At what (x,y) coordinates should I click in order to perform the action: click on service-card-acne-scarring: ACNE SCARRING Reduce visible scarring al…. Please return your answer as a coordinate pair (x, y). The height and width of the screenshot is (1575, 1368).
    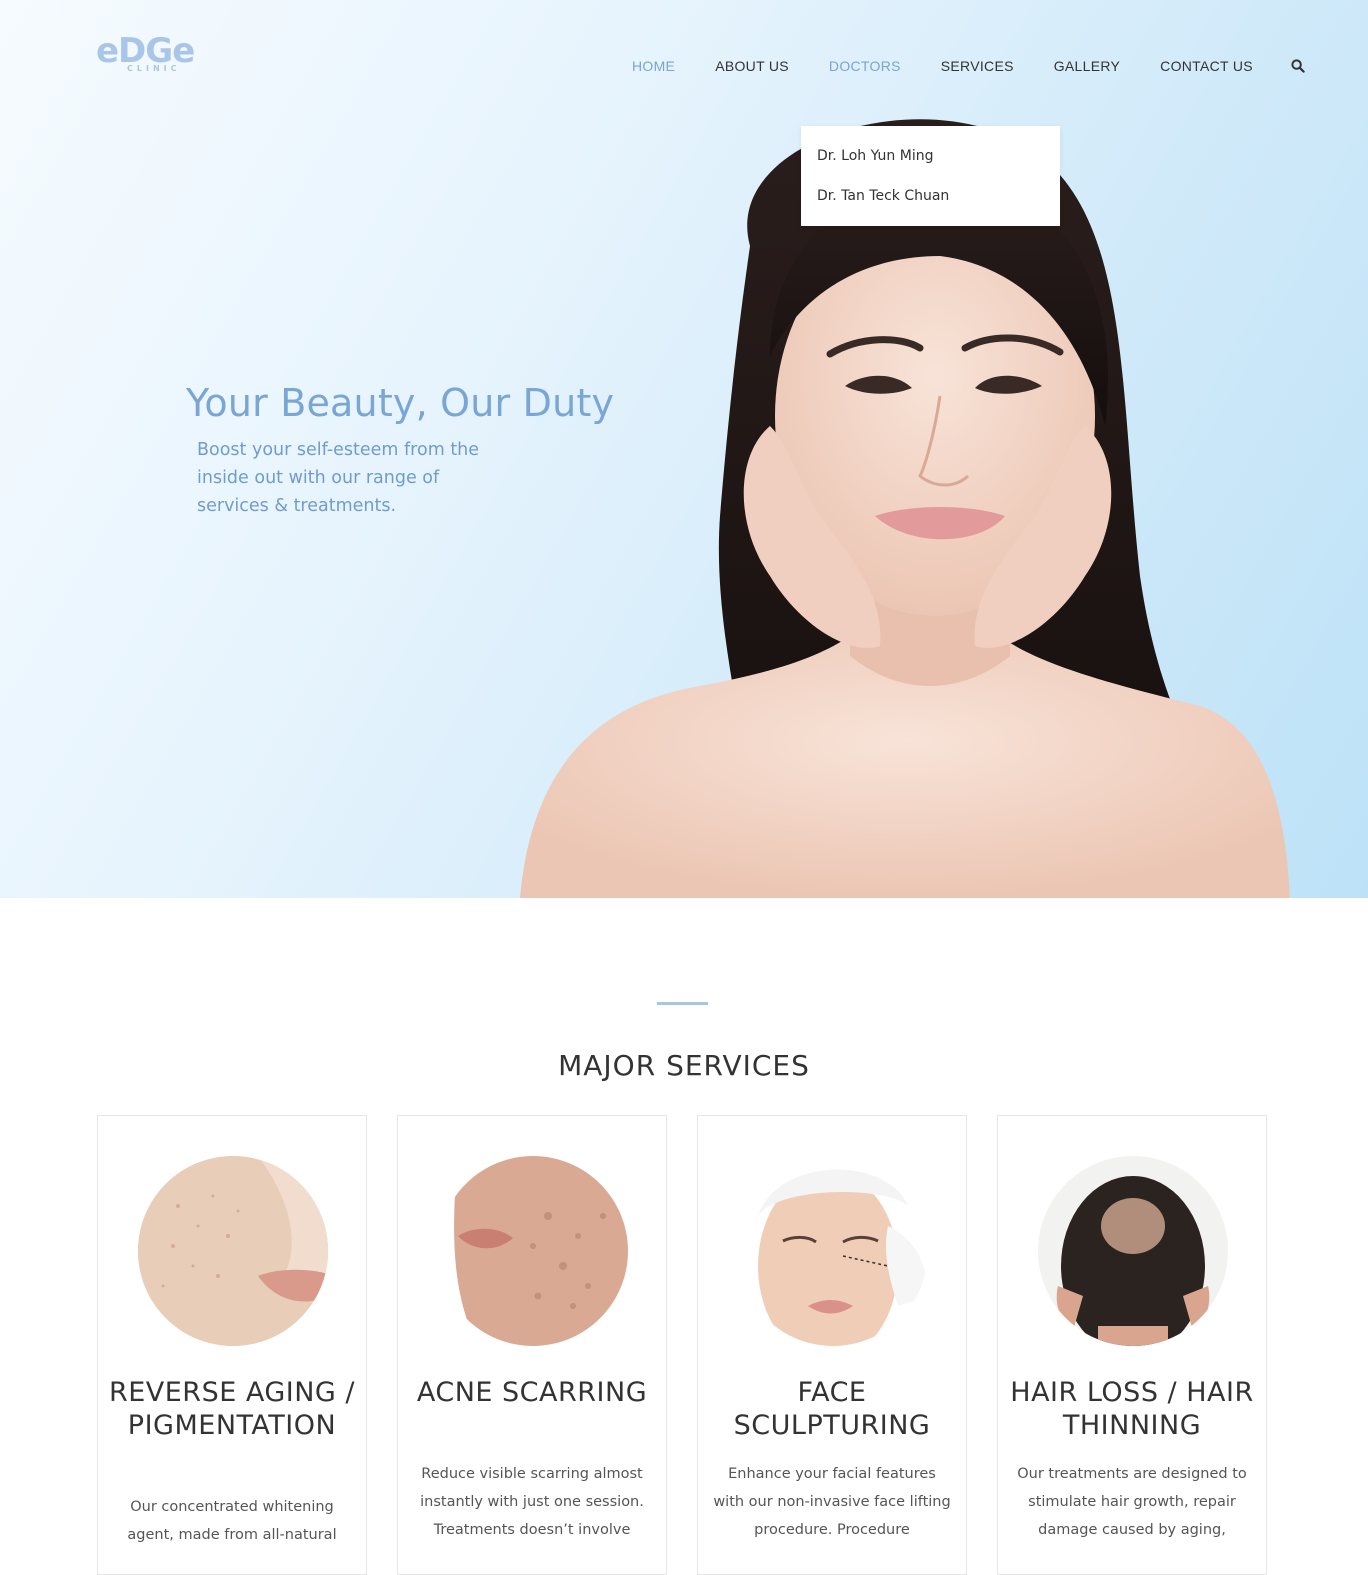
    Looking at the image, I should click on (532, 1345).